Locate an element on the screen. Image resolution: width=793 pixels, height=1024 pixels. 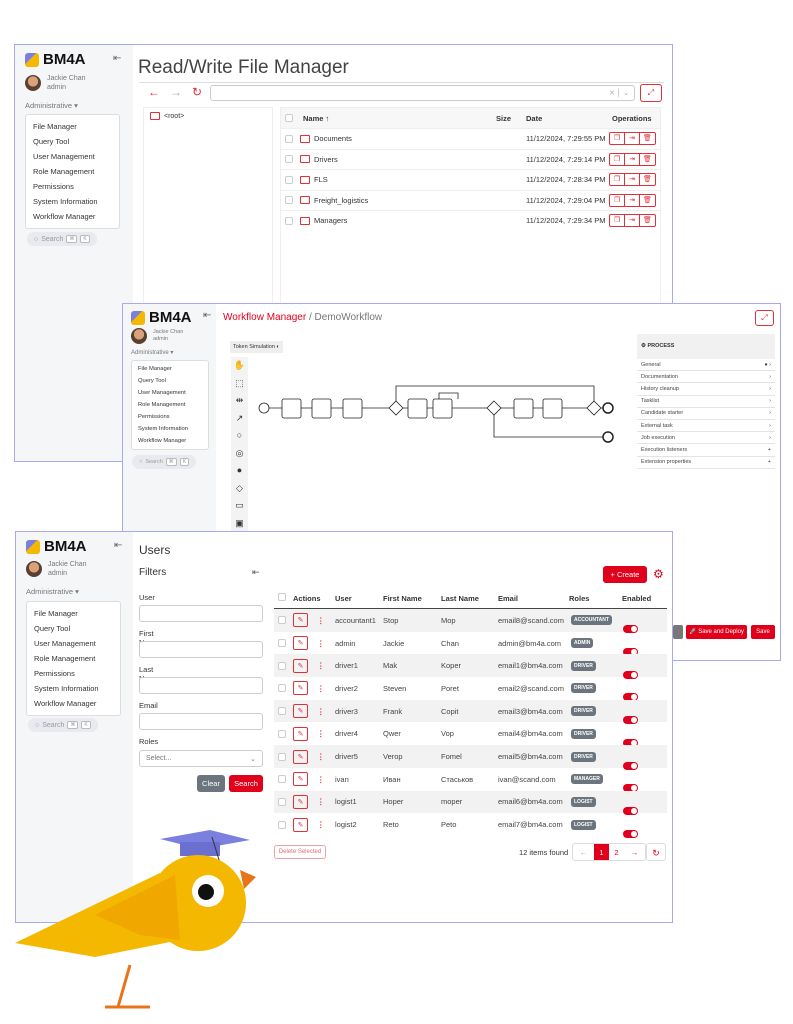
expand-icon: + is located at coordinates (769, 450).